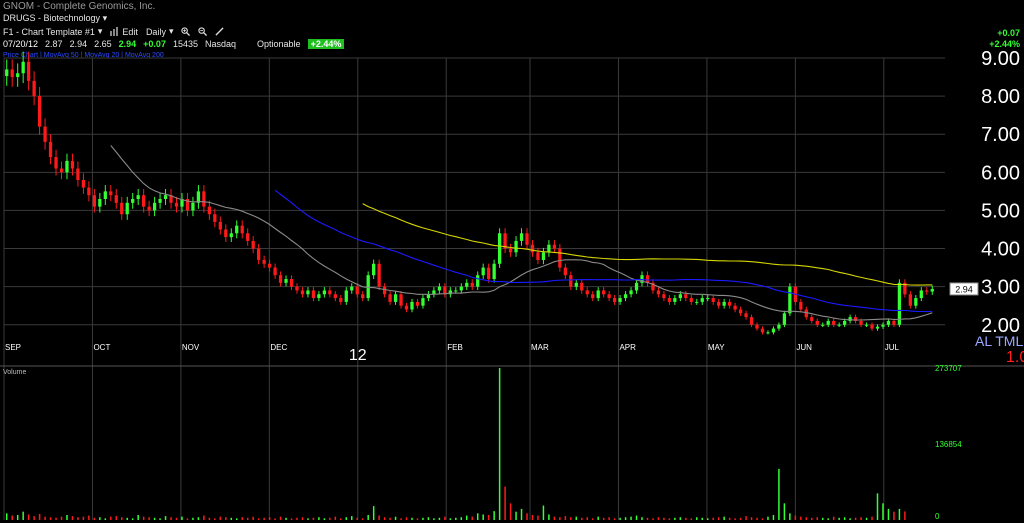 This screenshot has height=523, width=1024. Describe the element at coordinates (892, 347) in the screenshot. I see `month-label: JUL` at that location.